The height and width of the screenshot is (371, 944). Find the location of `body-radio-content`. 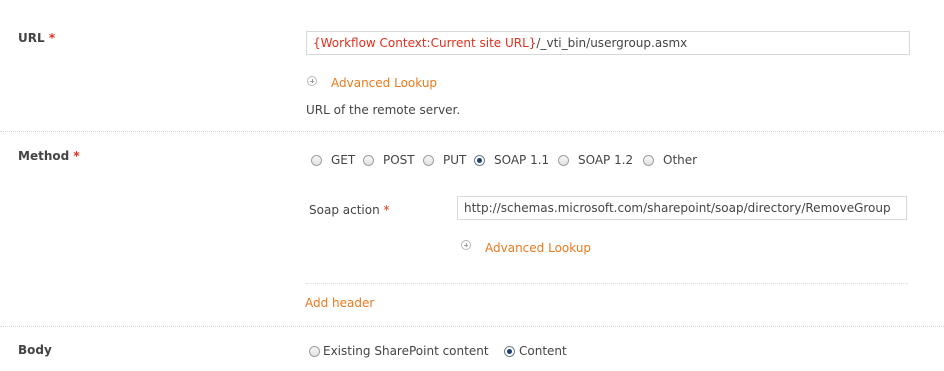

body-radio-content is located at coordinates (509, 351).